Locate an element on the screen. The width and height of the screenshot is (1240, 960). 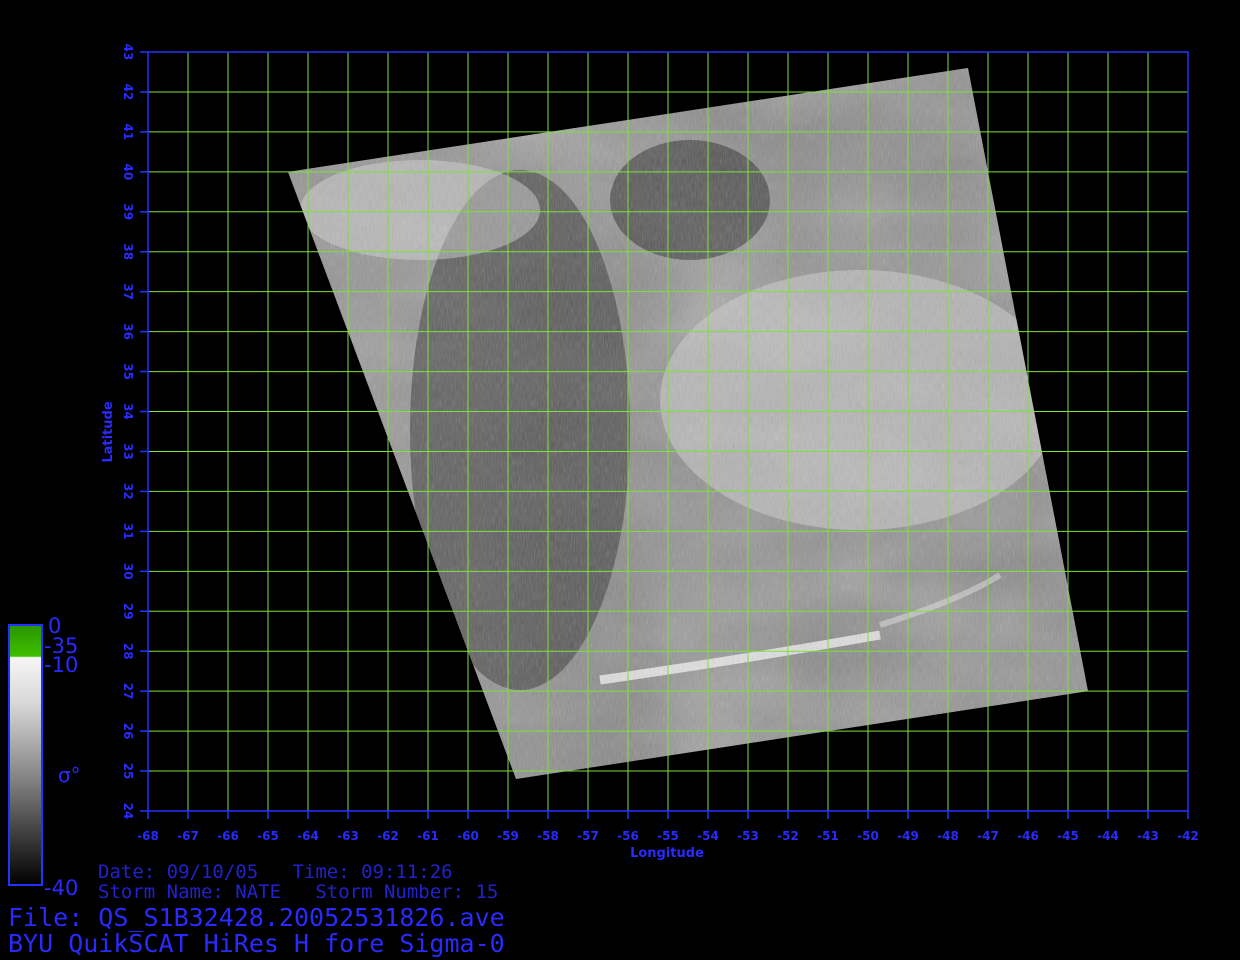
colorbar-tick-2: -10 is located at coordinates (61, 665).